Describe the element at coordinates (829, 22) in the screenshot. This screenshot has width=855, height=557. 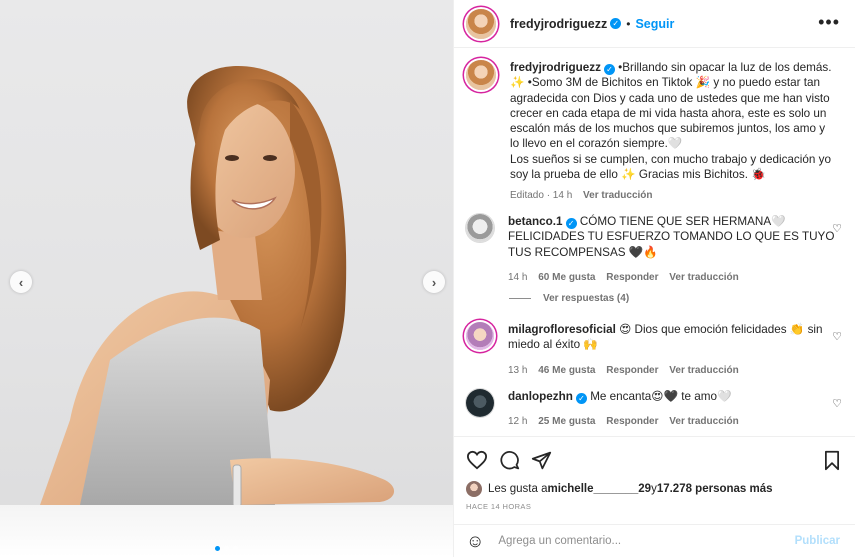
I see `more-options-icon: •••` at that location.